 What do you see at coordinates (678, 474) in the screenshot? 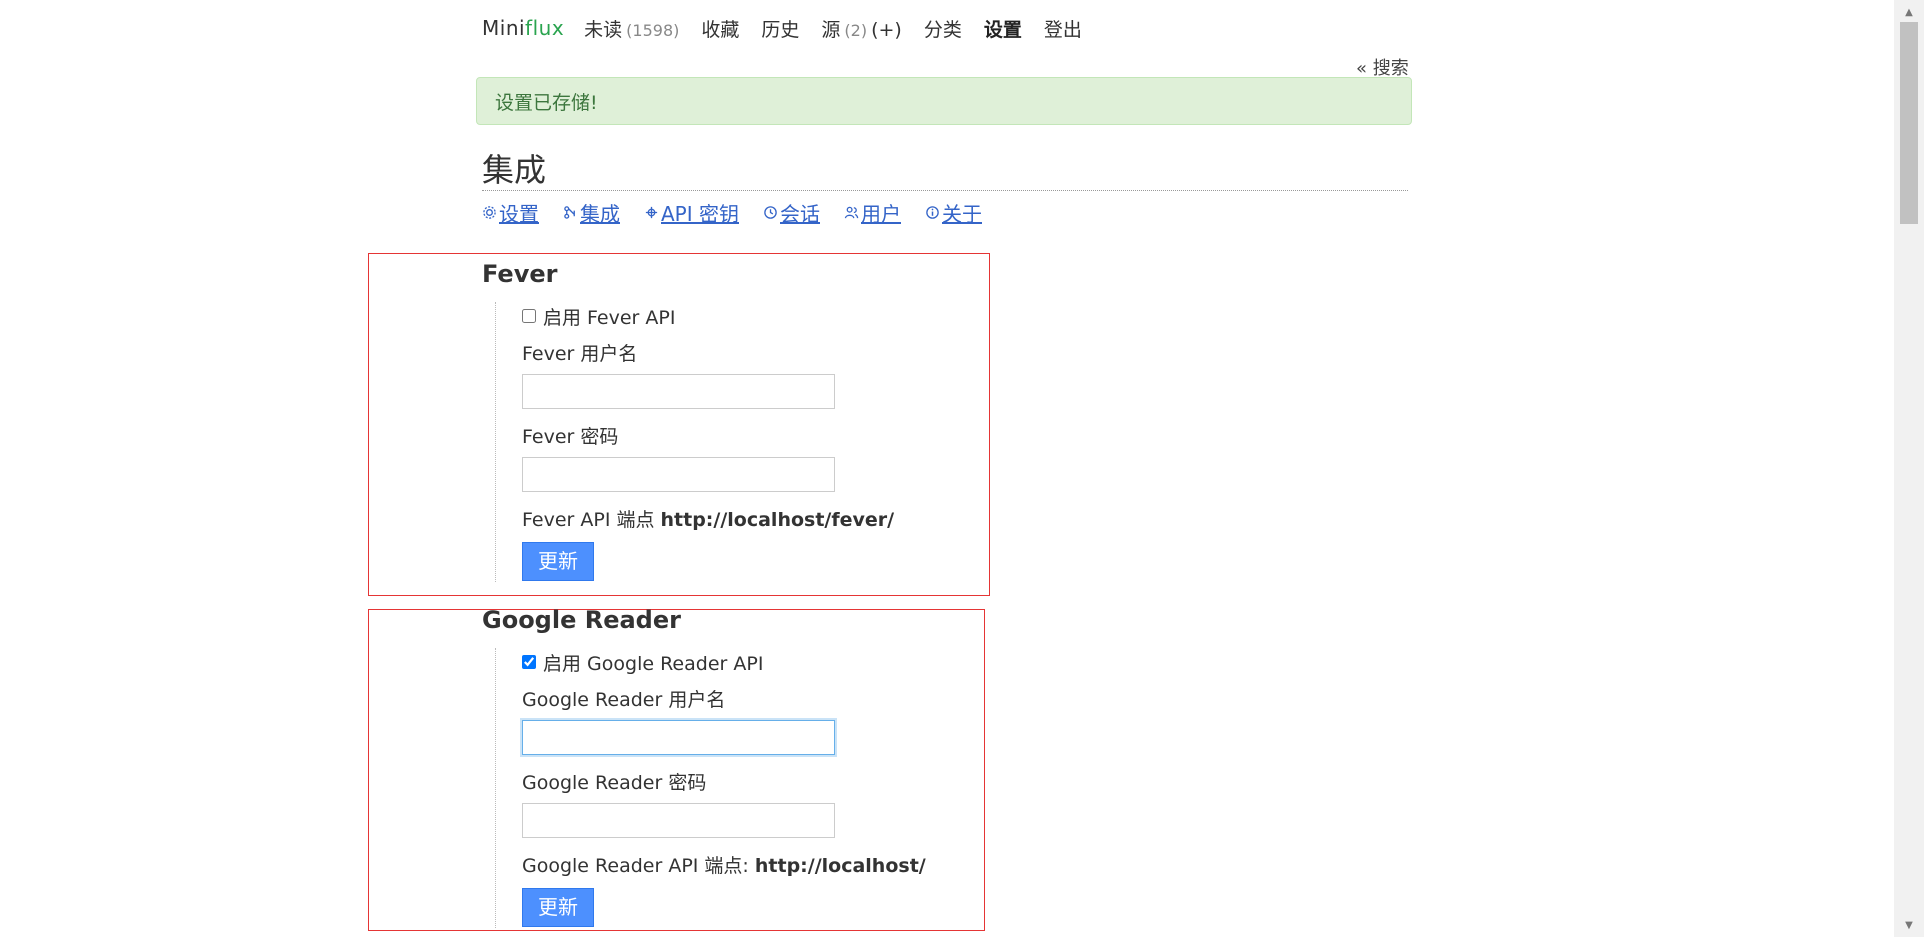
I see `fever-password-input` at bounding box center [678, 474].